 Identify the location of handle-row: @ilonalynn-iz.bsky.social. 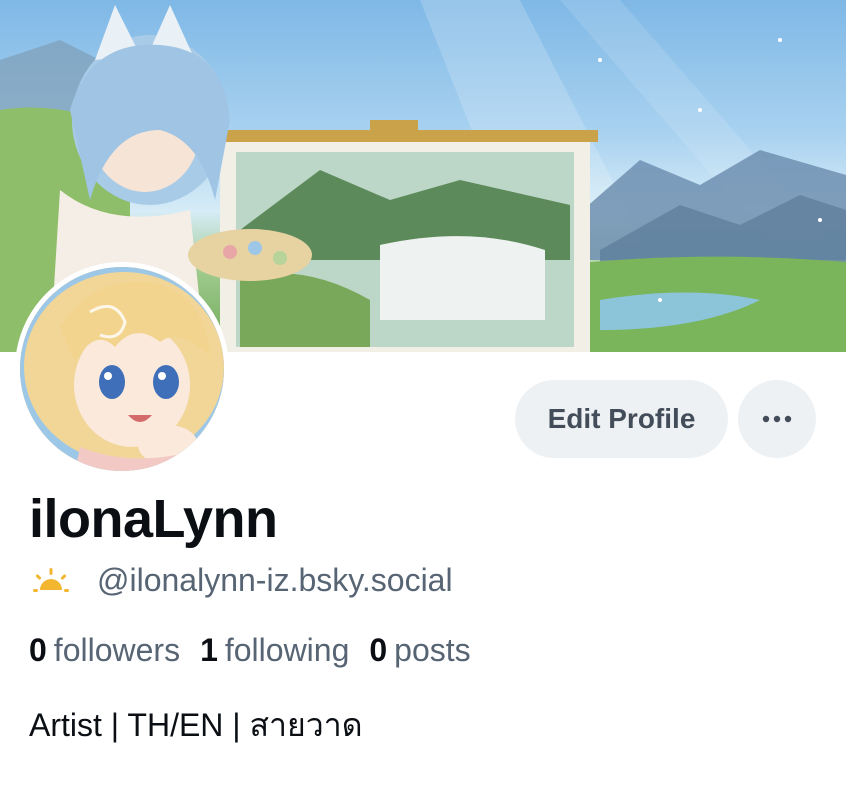
(242, 580).